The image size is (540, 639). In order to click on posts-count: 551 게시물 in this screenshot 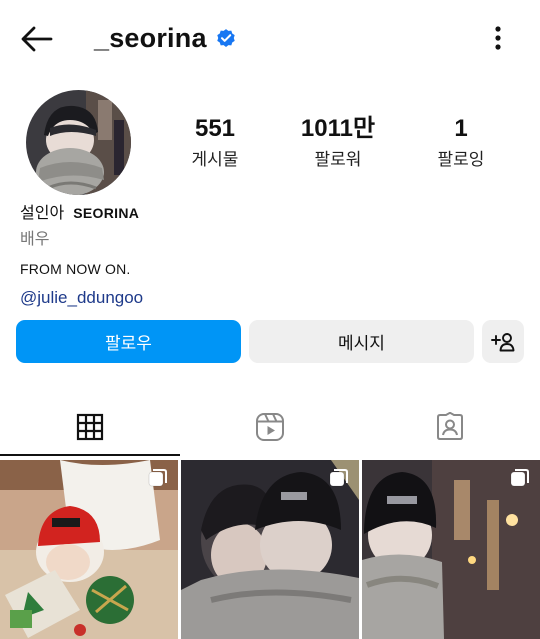, I will do `click(215, 143)`.